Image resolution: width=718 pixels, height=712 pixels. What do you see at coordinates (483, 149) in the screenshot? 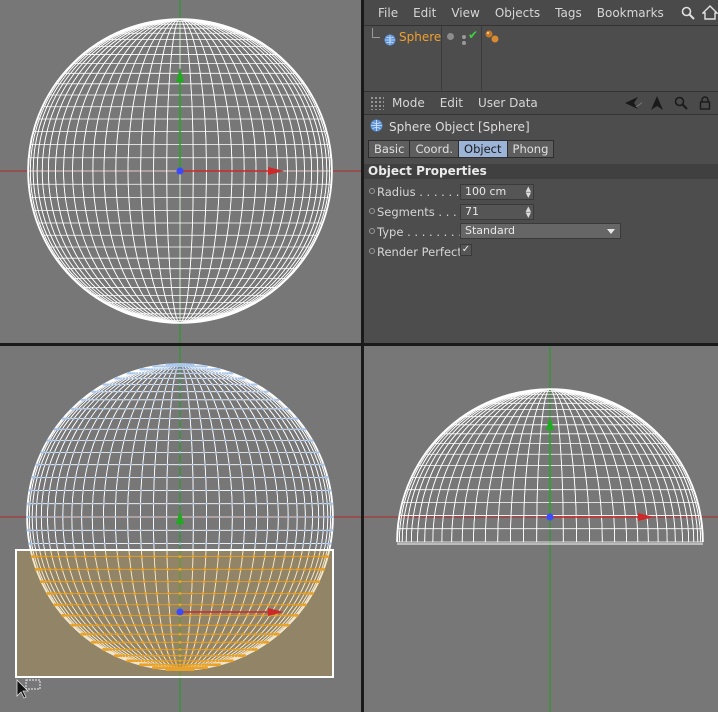
I see `tab-object: Object` at bounding box center [483, 149].